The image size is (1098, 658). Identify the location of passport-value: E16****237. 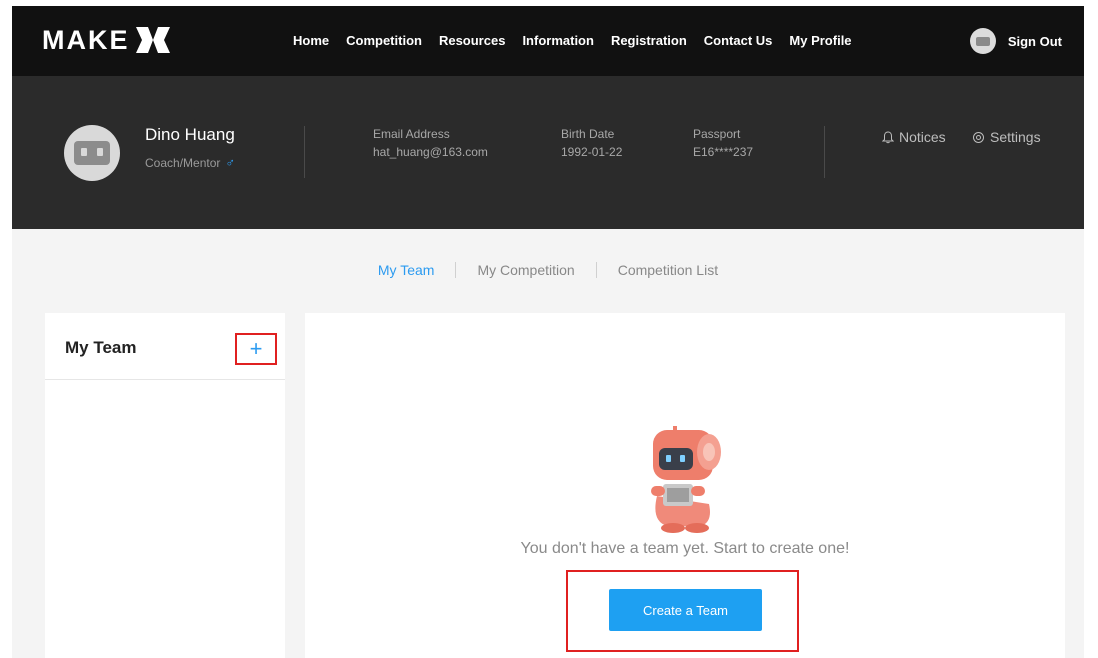
(723, 152).